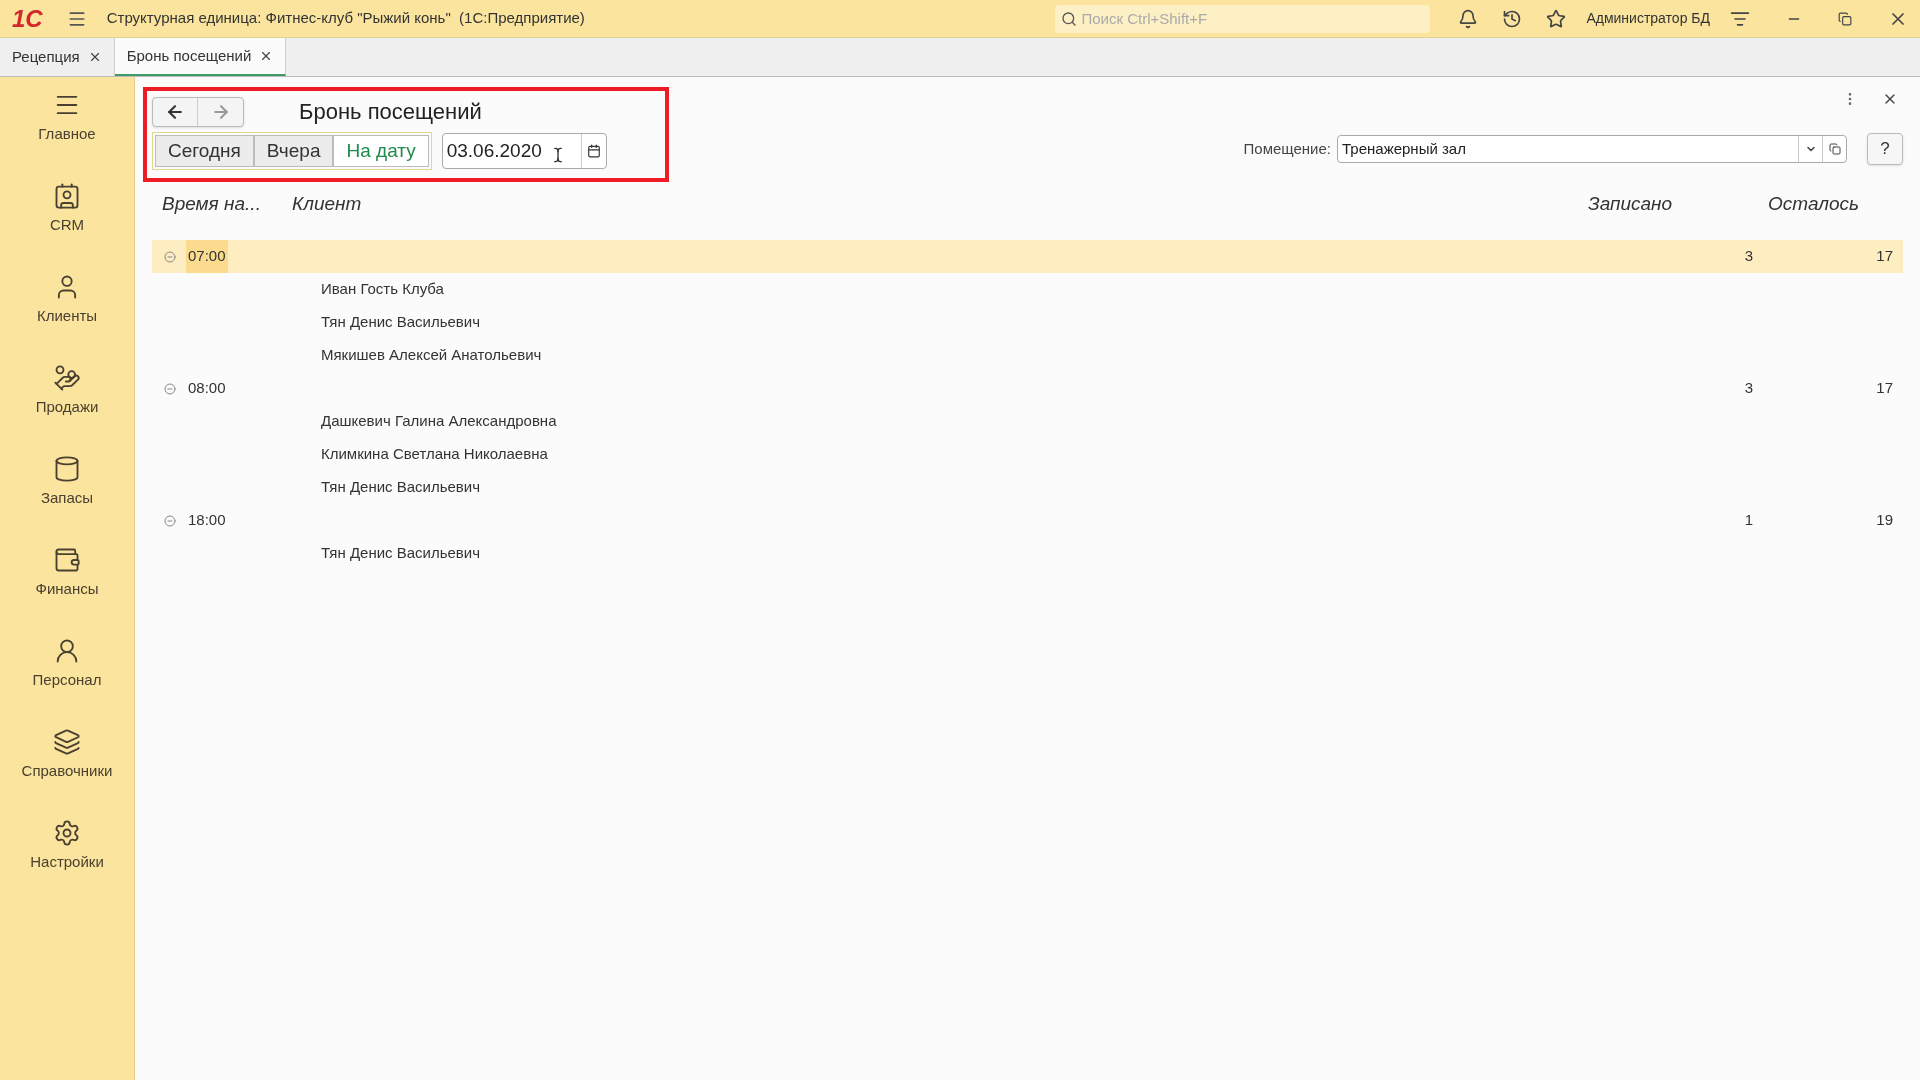 Image resolution: width=1920 pixels, height=1080 pixels. I want to click on column-header: Клиент, so click(940, 204).